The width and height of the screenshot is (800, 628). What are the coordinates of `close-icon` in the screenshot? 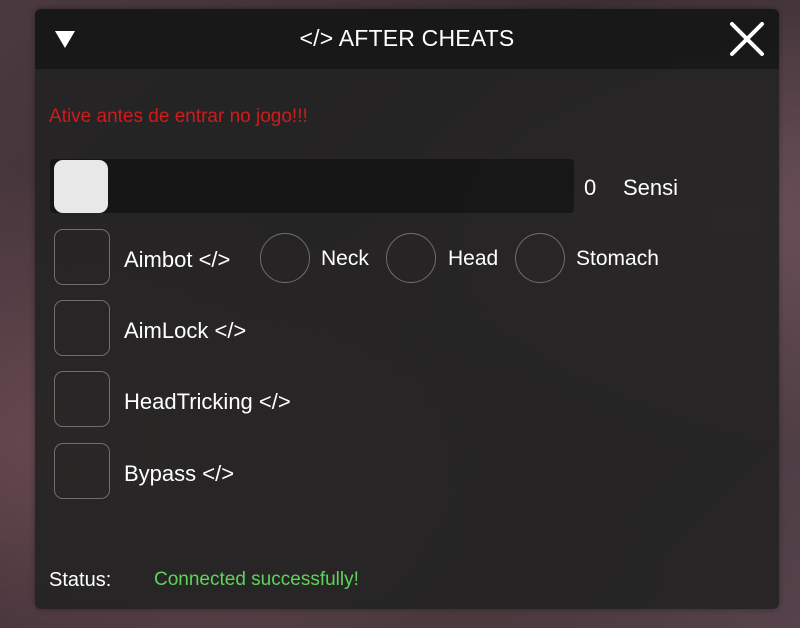 It's located at (747, 39).